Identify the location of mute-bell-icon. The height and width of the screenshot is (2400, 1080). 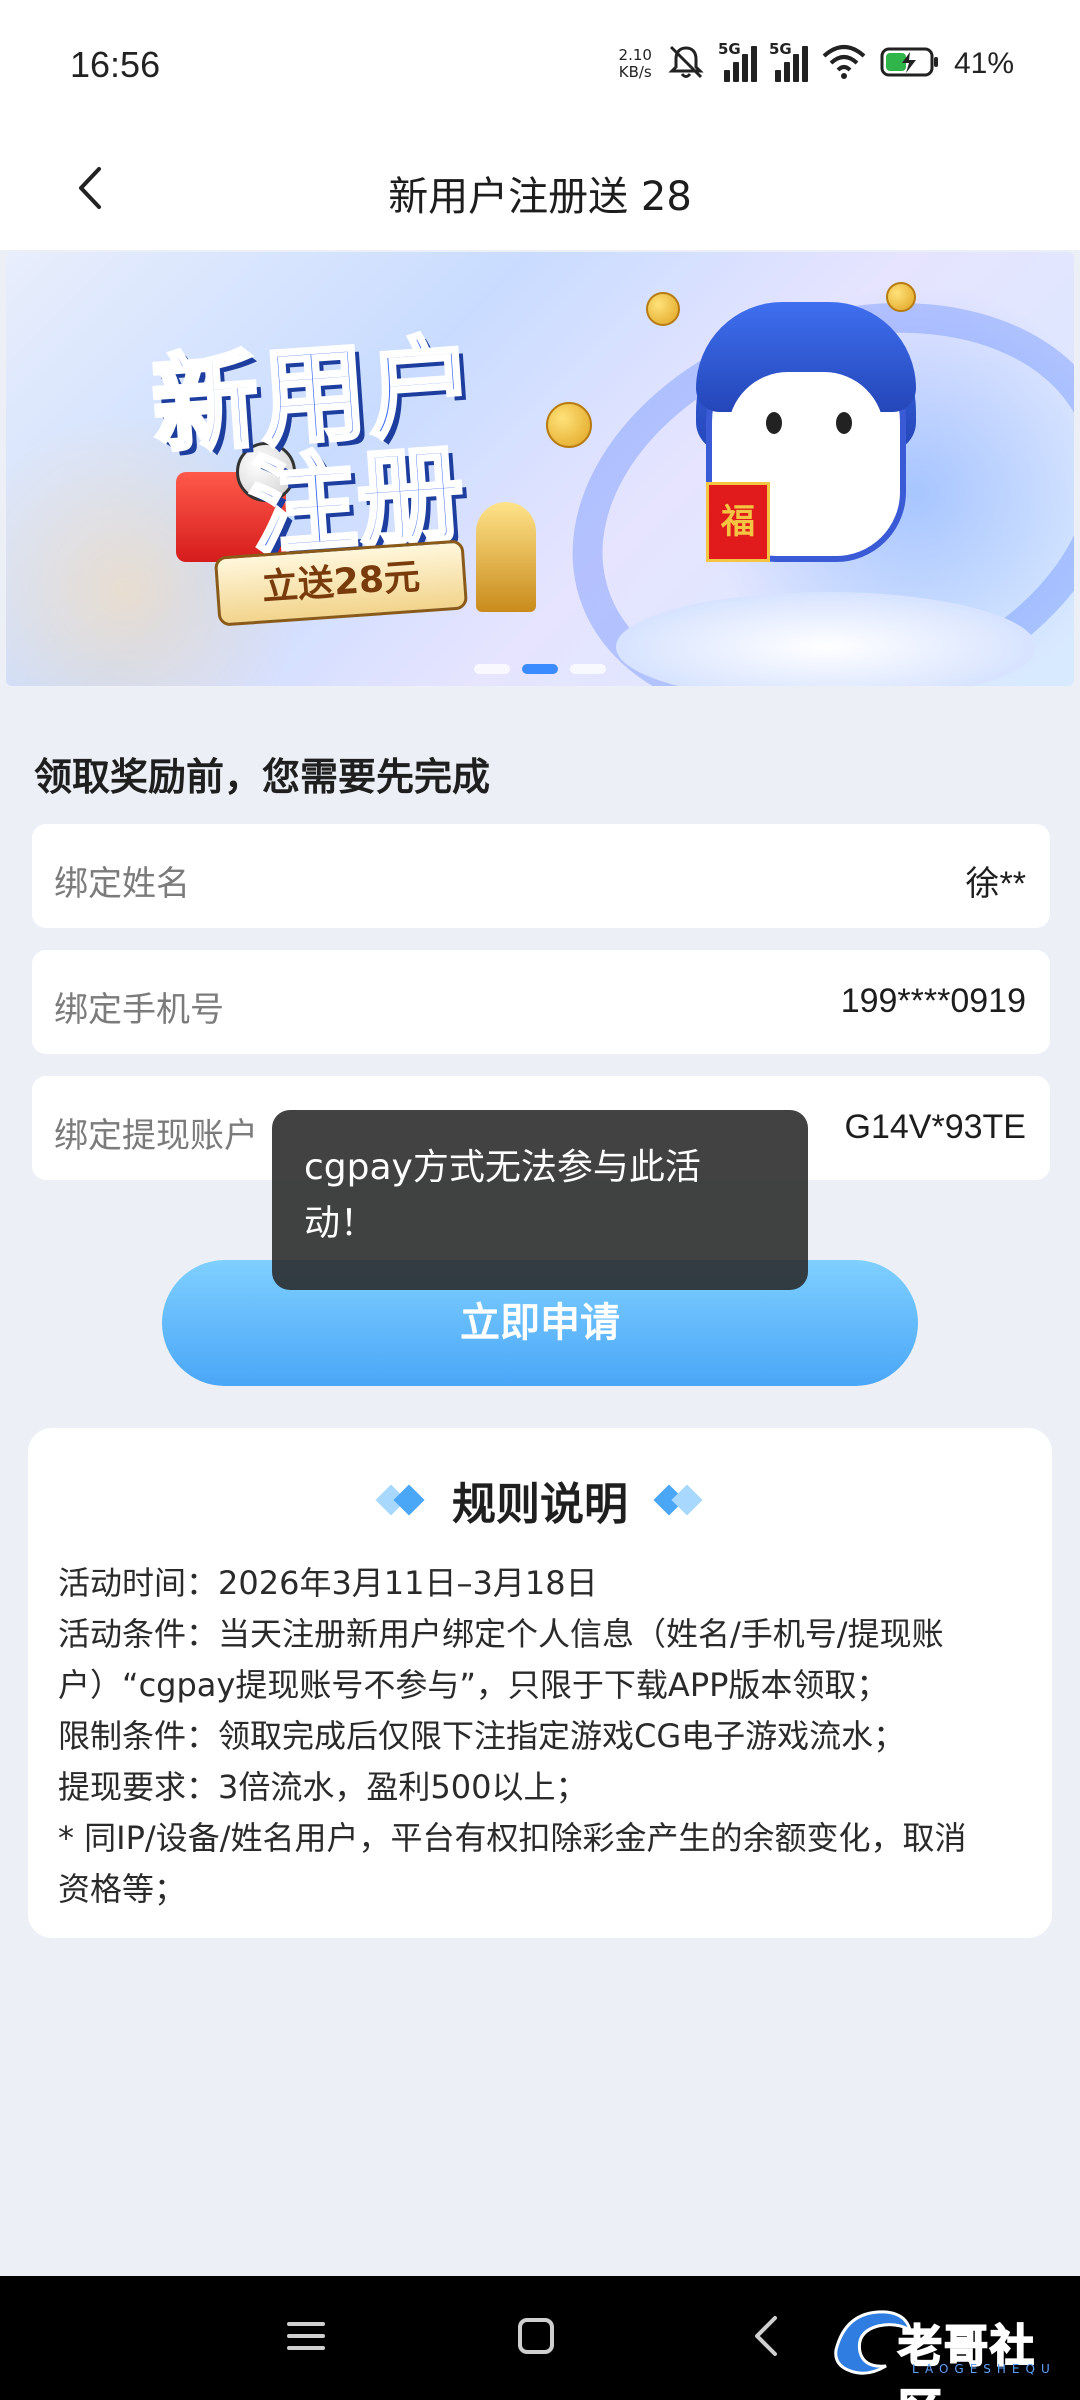
(686, 64).